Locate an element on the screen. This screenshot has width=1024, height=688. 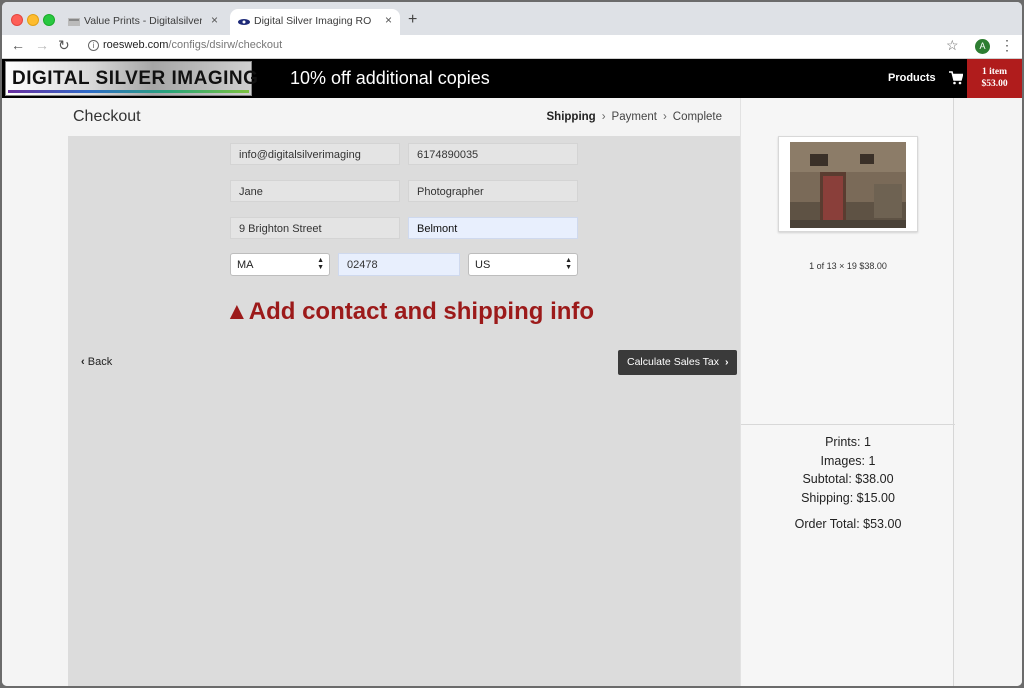
step-shipping: Shipping is located at coordinates (571, 117).